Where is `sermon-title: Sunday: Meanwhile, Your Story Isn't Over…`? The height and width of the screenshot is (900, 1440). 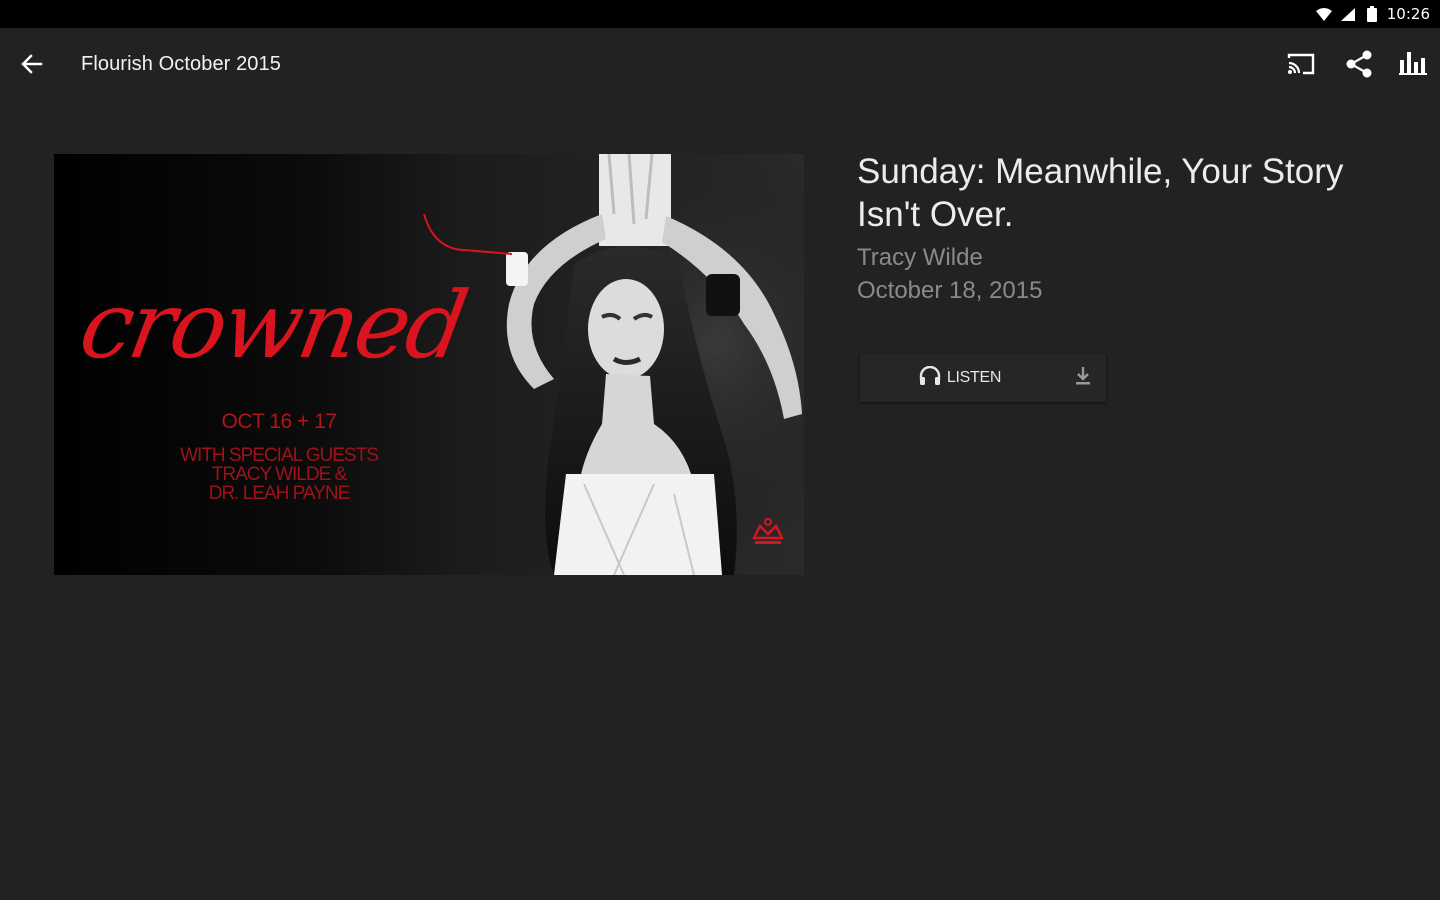
sermon-title: Sunday: Meanwhile, Your Story Isn't Over… is located at coordinates (1100, 193).